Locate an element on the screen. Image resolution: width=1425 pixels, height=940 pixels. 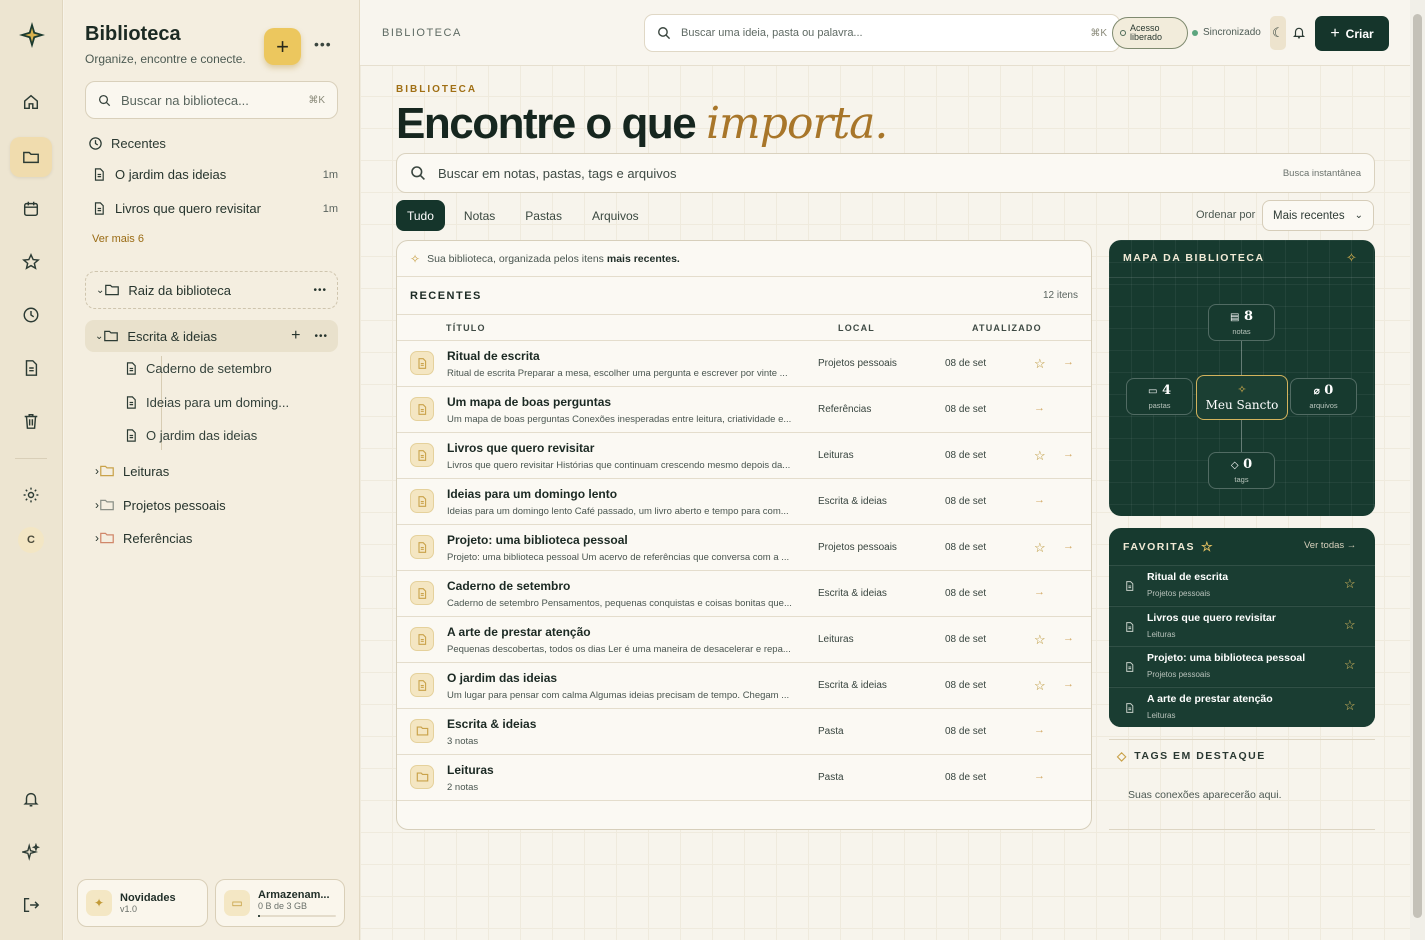
library-root-folder: ⌄ Raiz da biblioteca ••• is located at coordinates (211, 290).